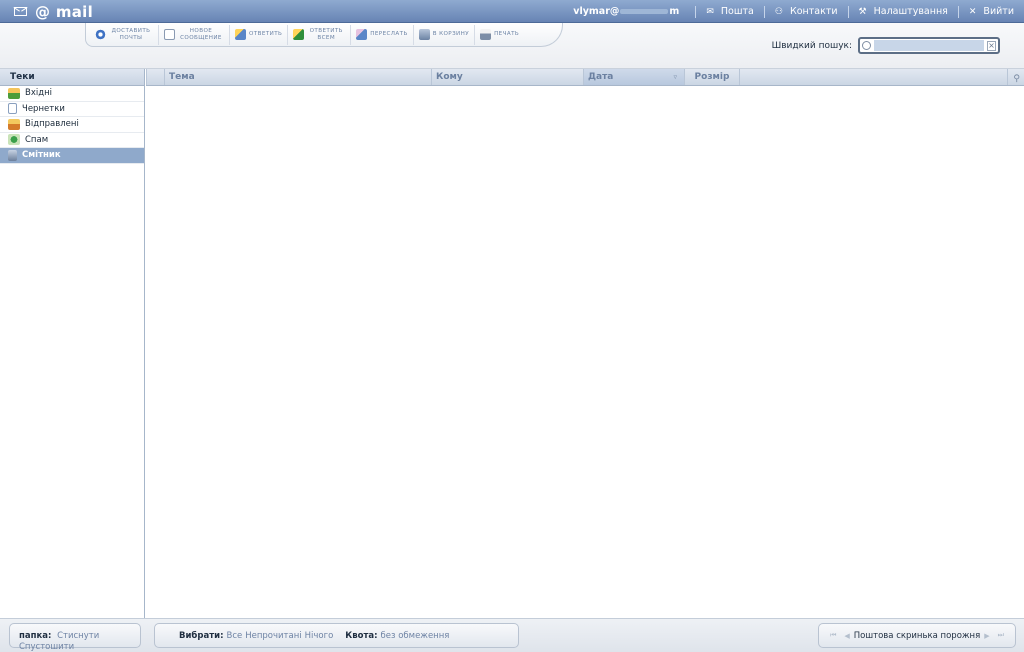 The width and height of the screenshot is (1024, 652). I want to click on nav-mail-label: Пошта, so click(737, 11).